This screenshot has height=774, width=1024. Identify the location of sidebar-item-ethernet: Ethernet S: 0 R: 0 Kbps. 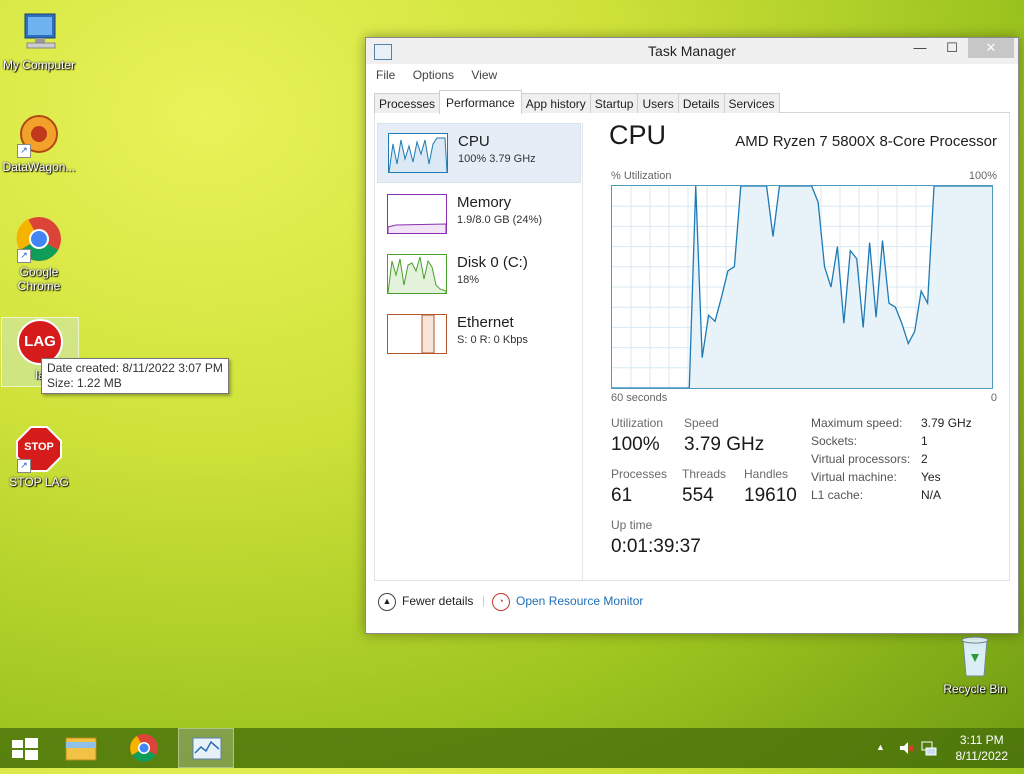
(479, 334).